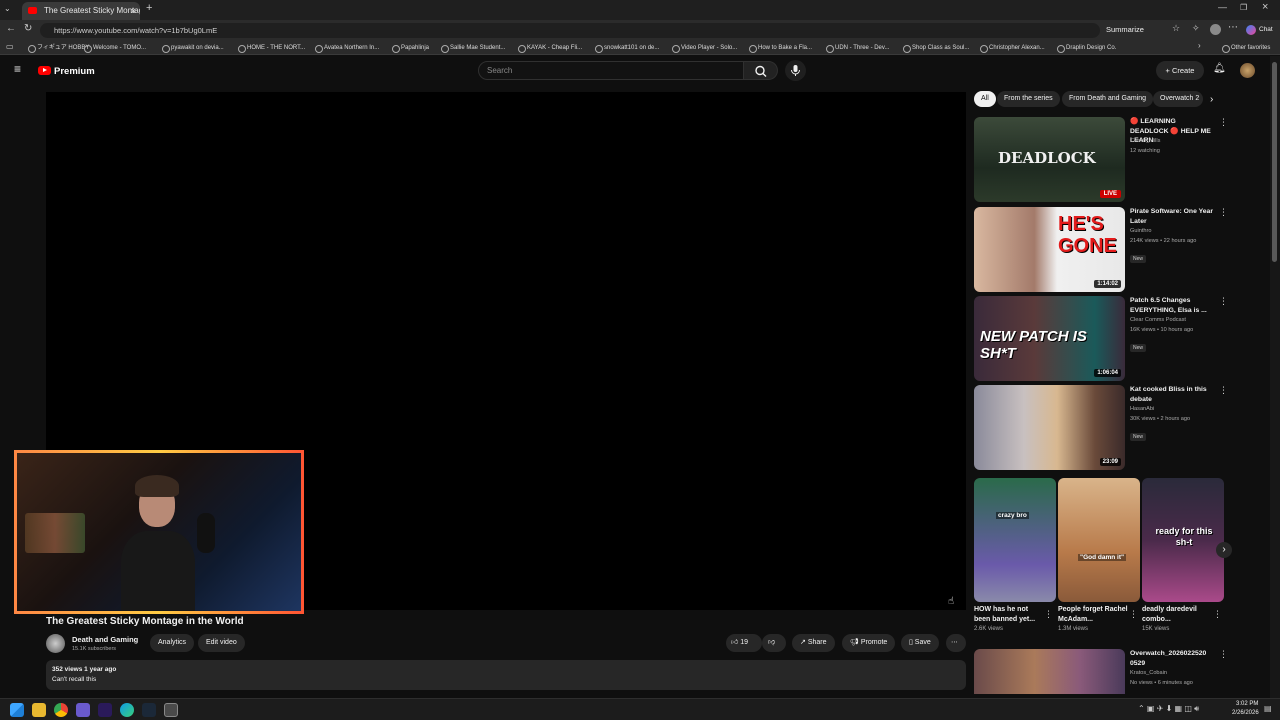 Image resolution: width=1280 pixels, height=720 pixels. Describe the element at coordinates (1175, 232) in the screenshot. I see `rec-channel: Guinthro` at that location.